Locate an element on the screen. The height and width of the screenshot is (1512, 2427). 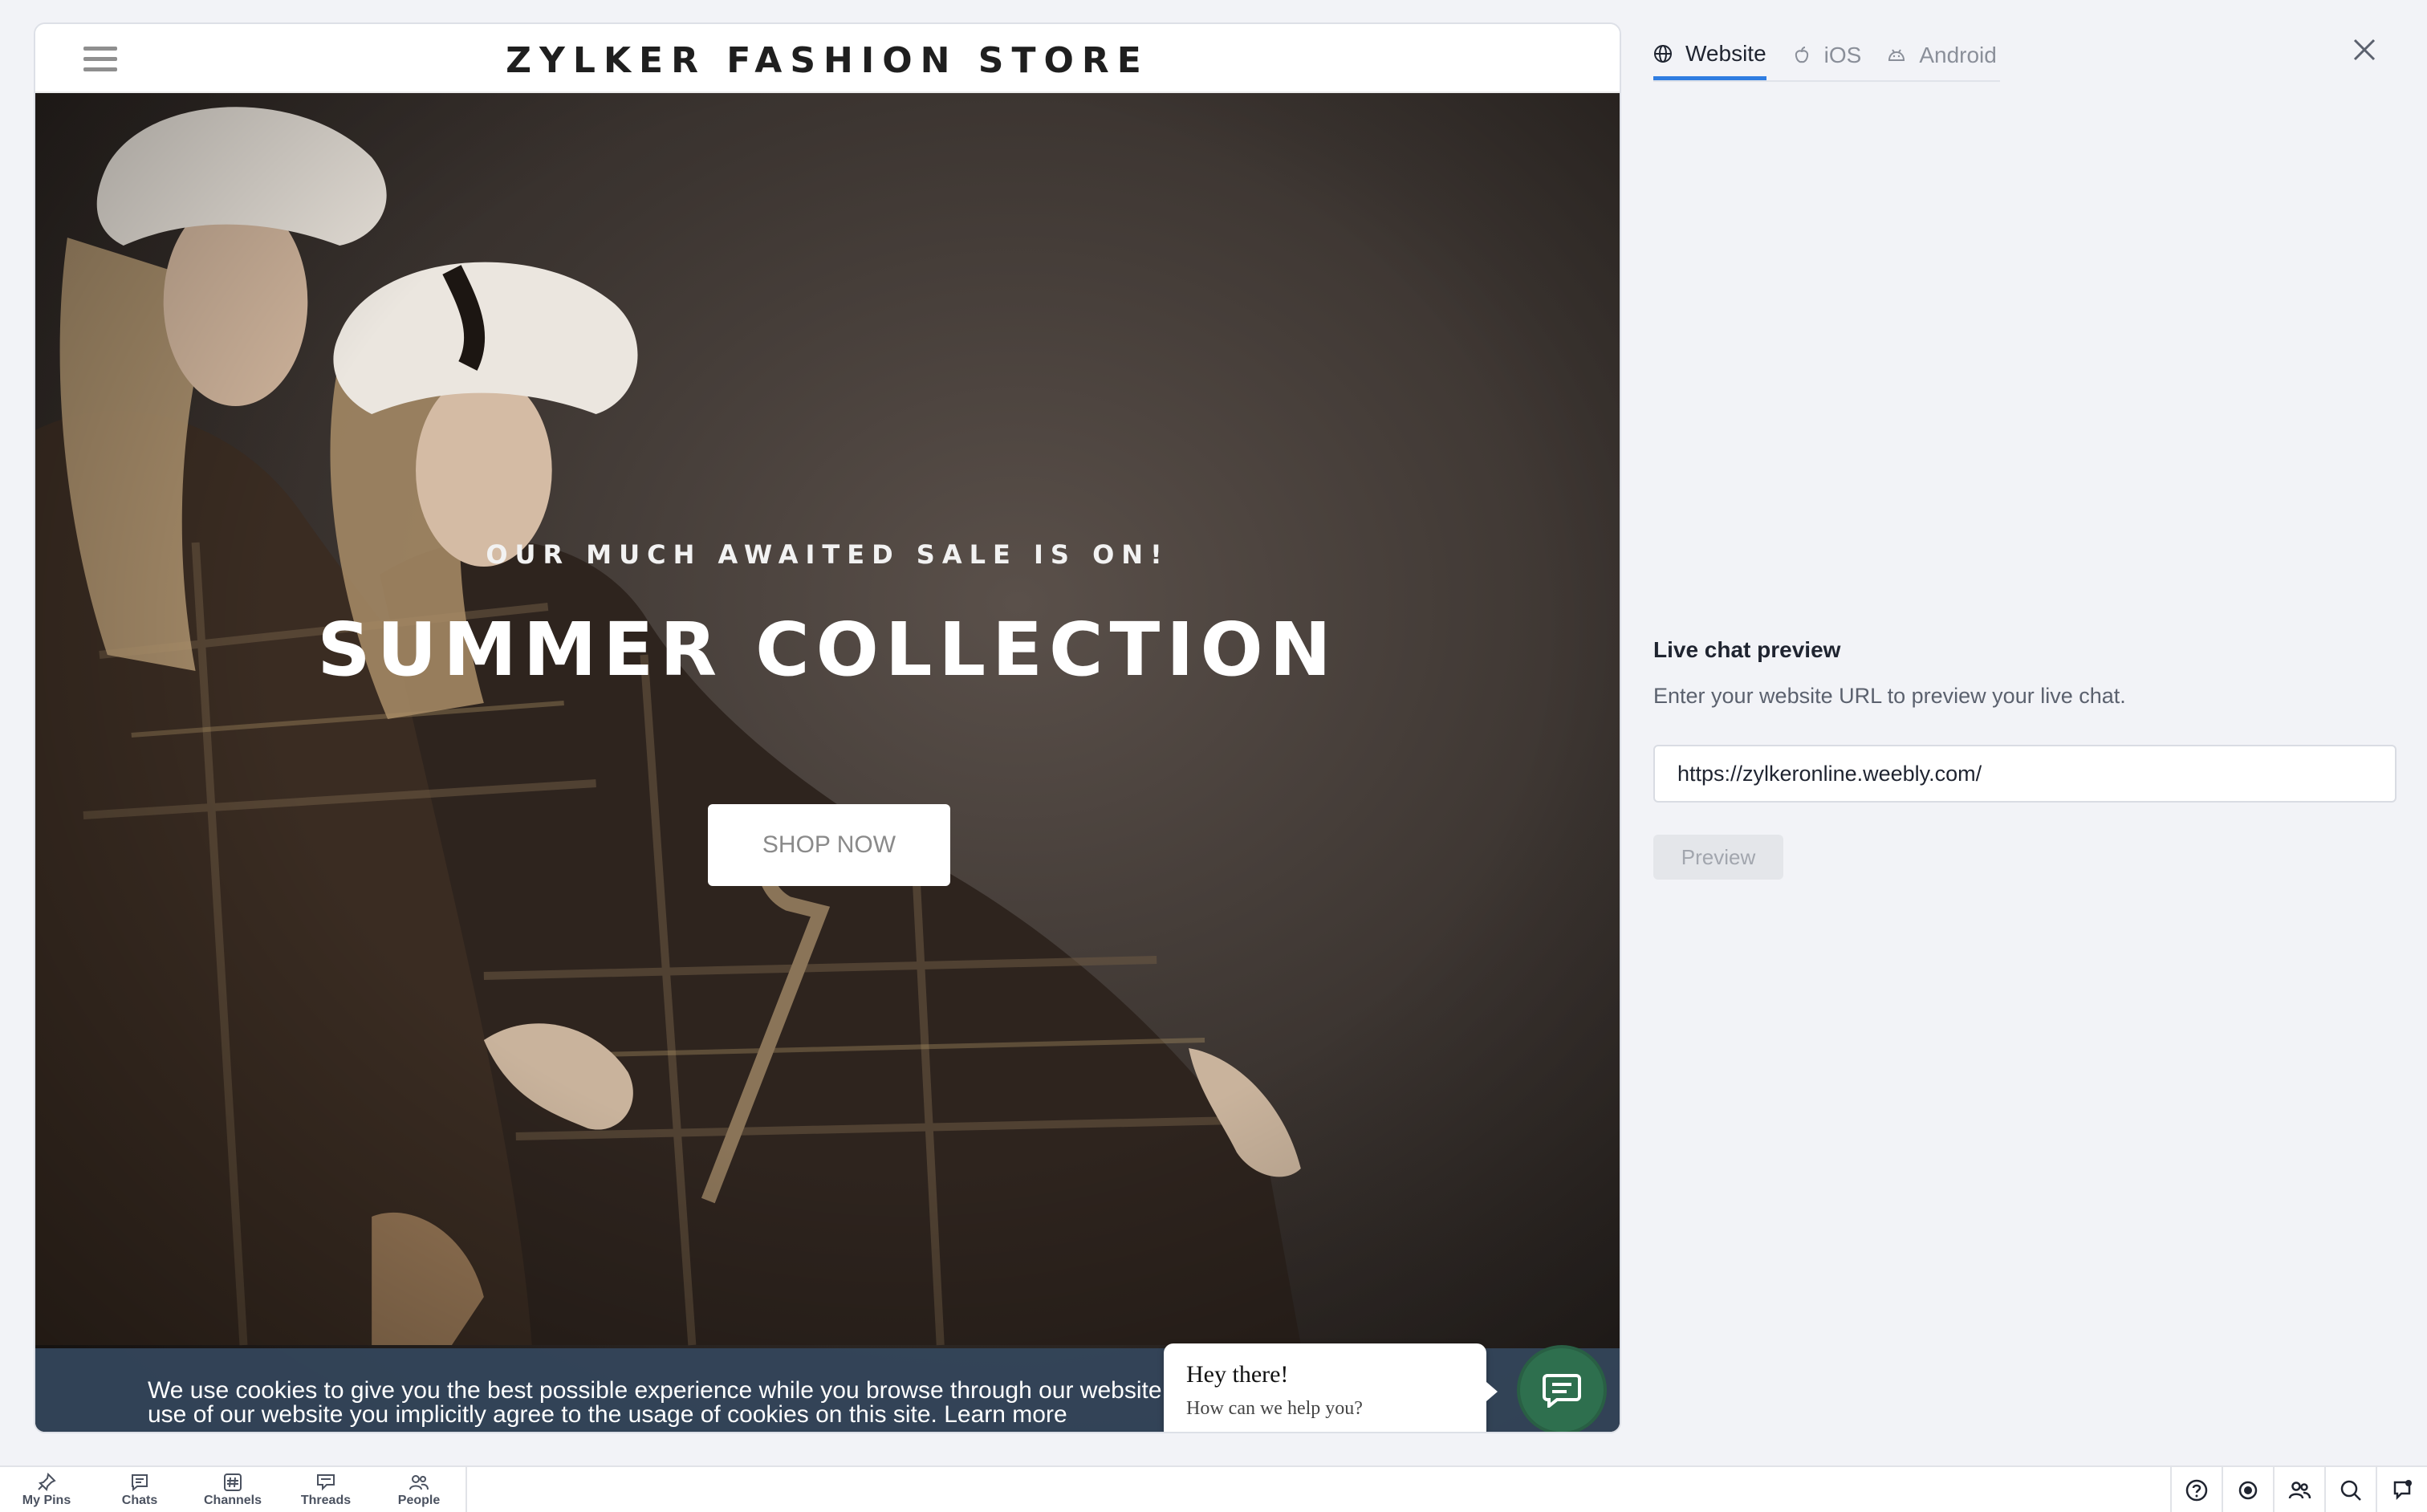
nav-people: People is located at coordinates (418, 1490).